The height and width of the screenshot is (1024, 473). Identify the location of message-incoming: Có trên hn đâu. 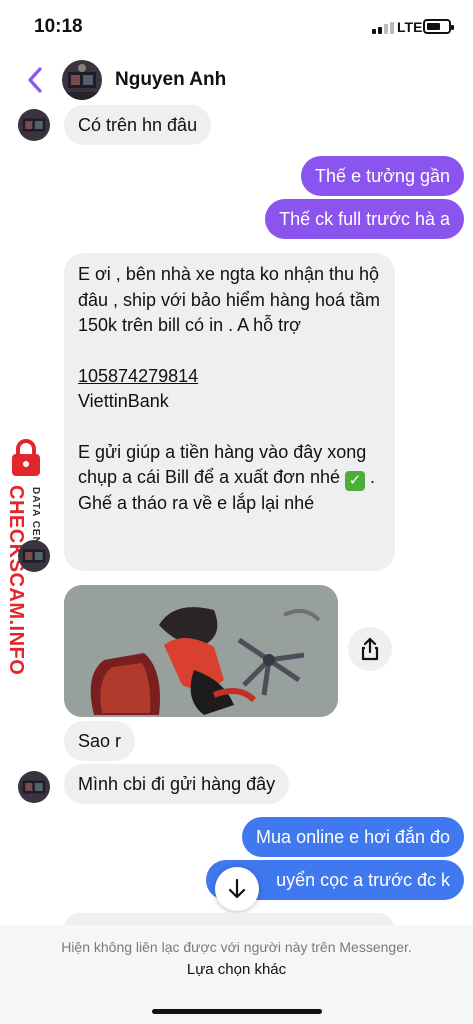
(138, 125).